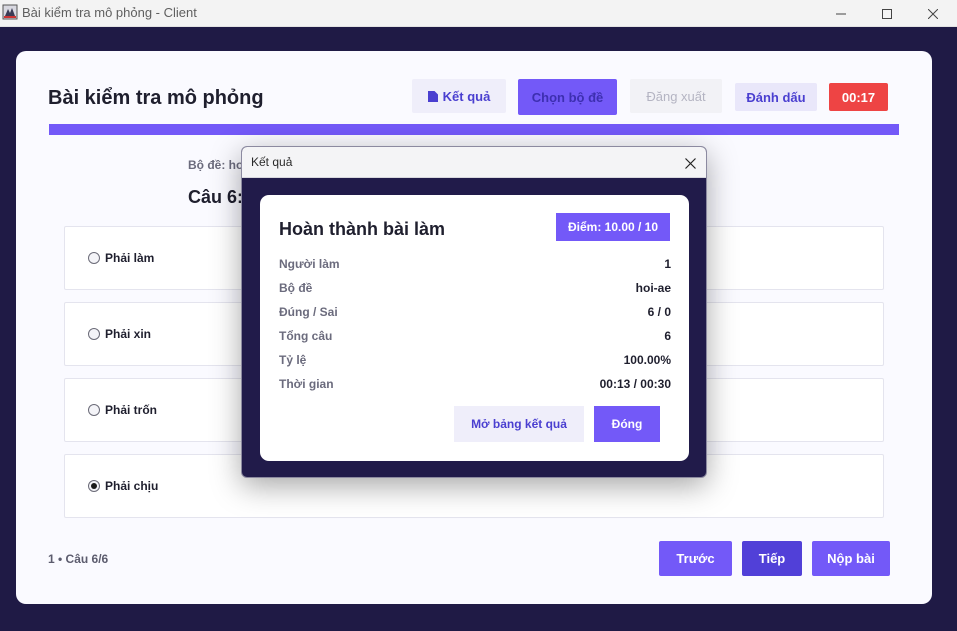  Describe the element at coordinates (613, 227) in the screenshot. I see `score-badge: Điểm: 10.00 / 10` at that location.